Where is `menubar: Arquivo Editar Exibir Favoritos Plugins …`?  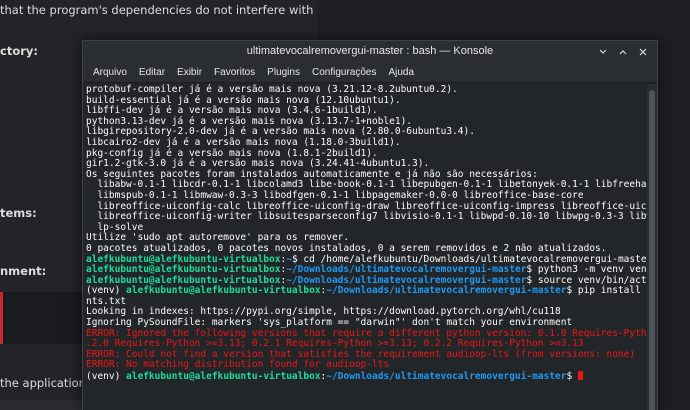
menubar: Arquivo Editar Exibir Favoritos Plugins … is located at coordinates (370, 73).